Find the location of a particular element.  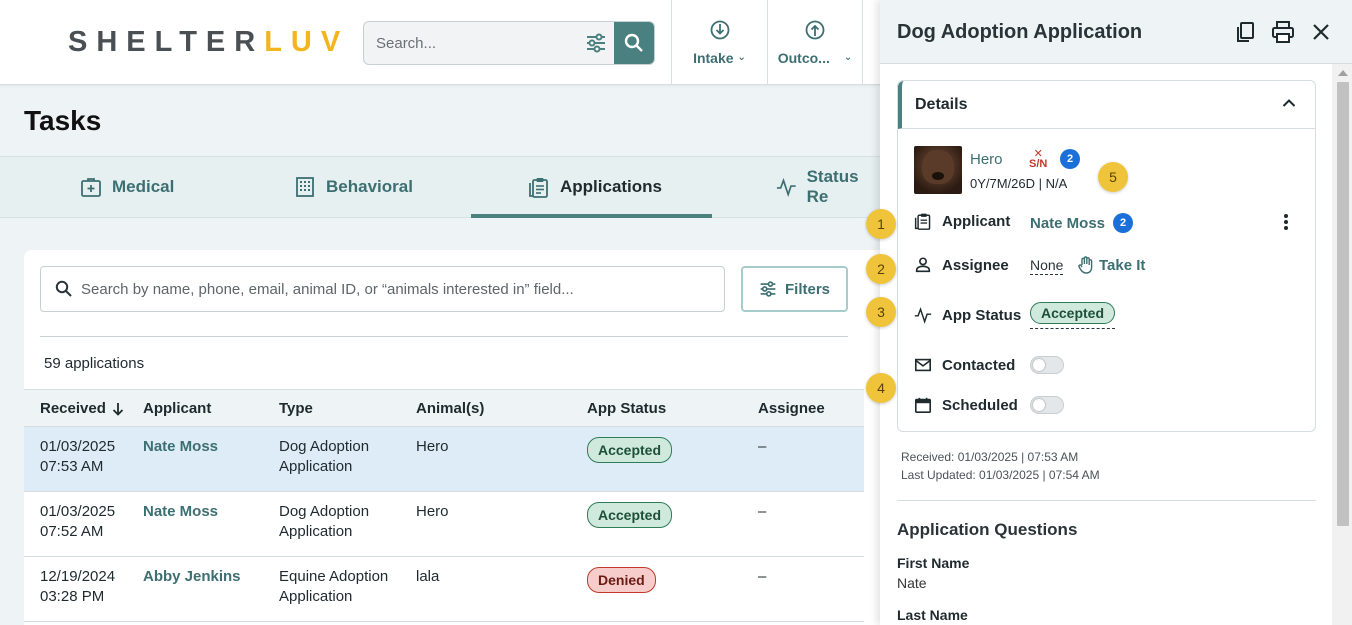

app-status-selector: Accepted is located at coordinates (1073, 315).